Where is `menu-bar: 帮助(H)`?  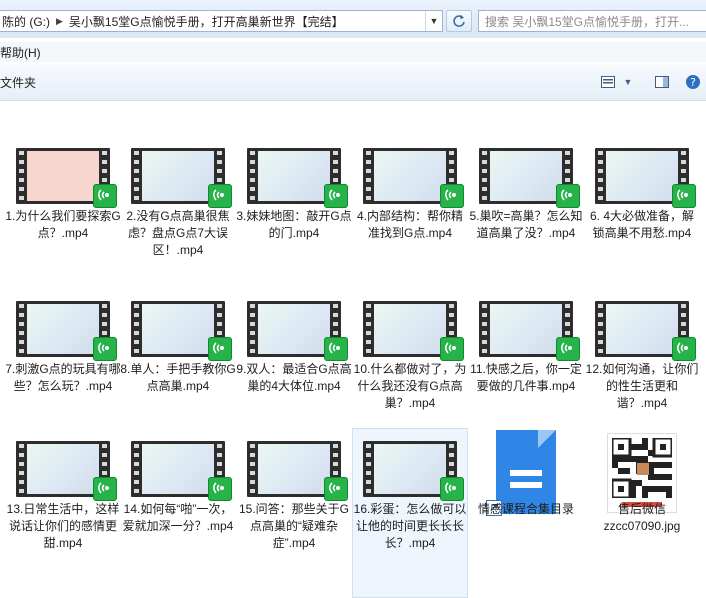 menu-bar: 帮助(H) is located at coordinates (353, 52).